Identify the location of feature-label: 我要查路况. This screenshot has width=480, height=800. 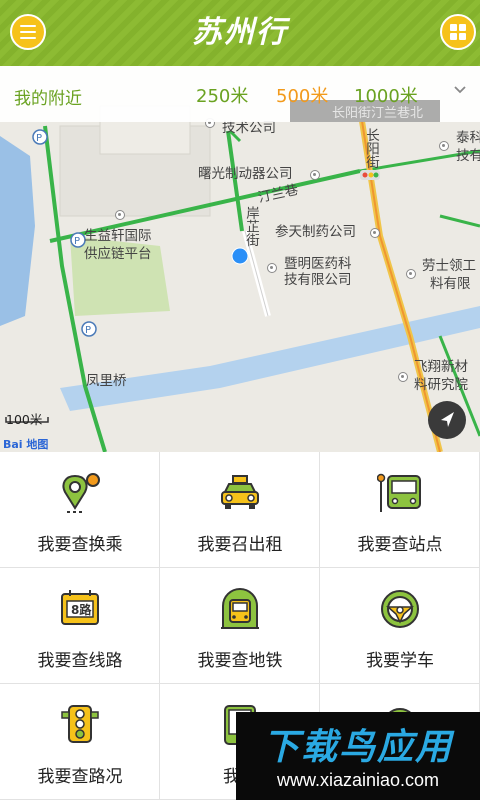
(80, 777).